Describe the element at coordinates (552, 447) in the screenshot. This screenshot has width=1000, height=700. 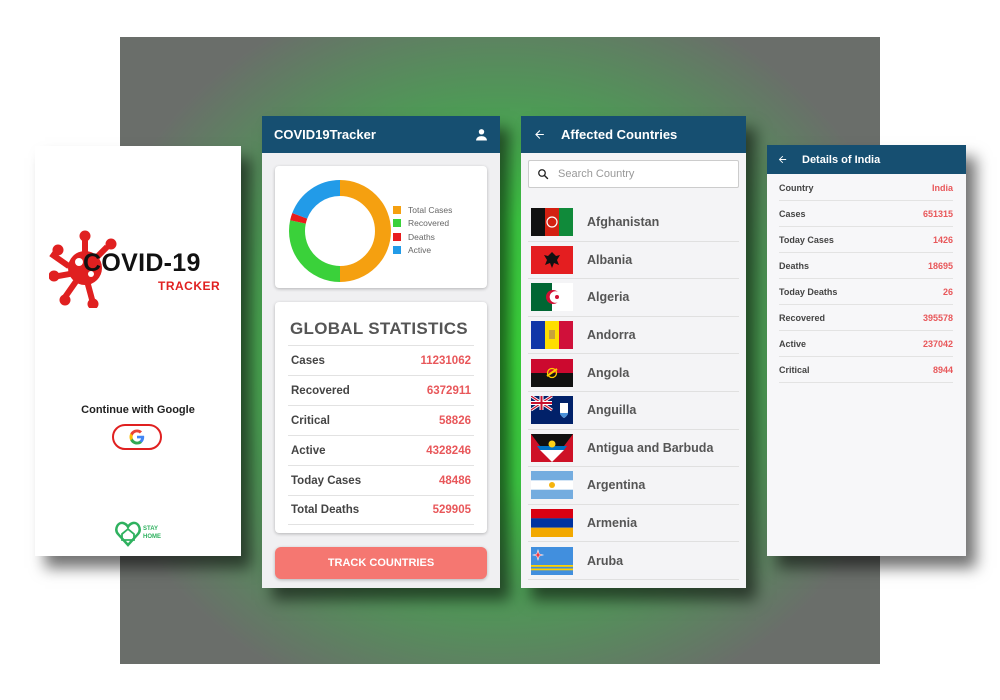
I see `antigua-and-barbuda-flag-icon` at that location.